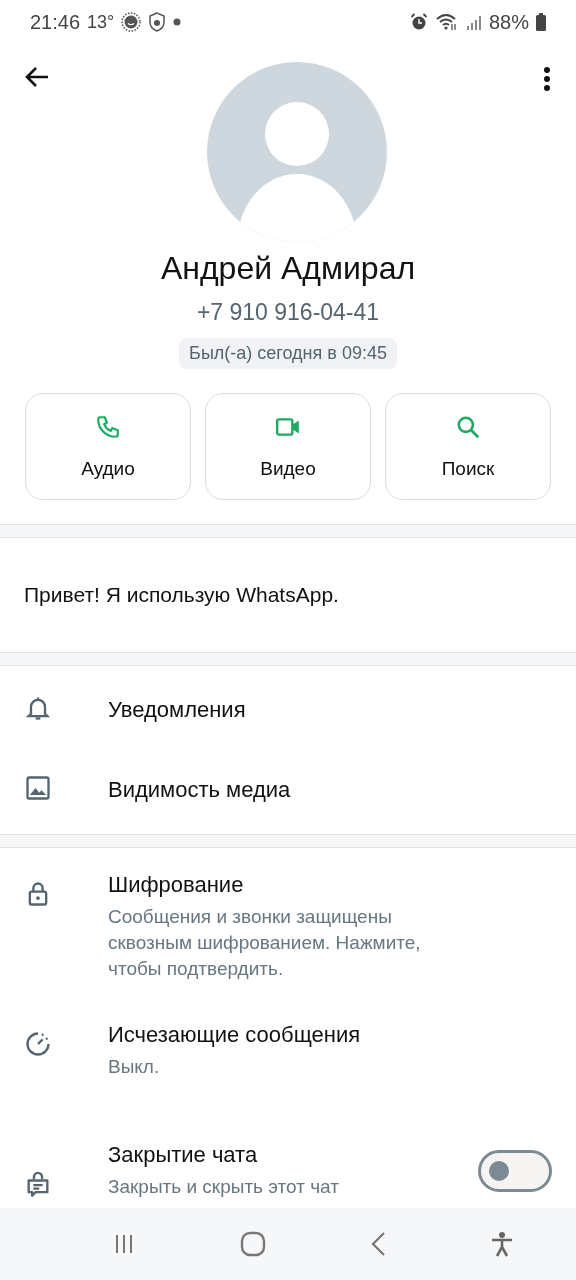 The image size is (576, 1280). What do you see at coordinates (181, 595) in the screenshot?
I see `about-text: Привет! Я использую WhatsApp.` at bounding box center [181, 595].